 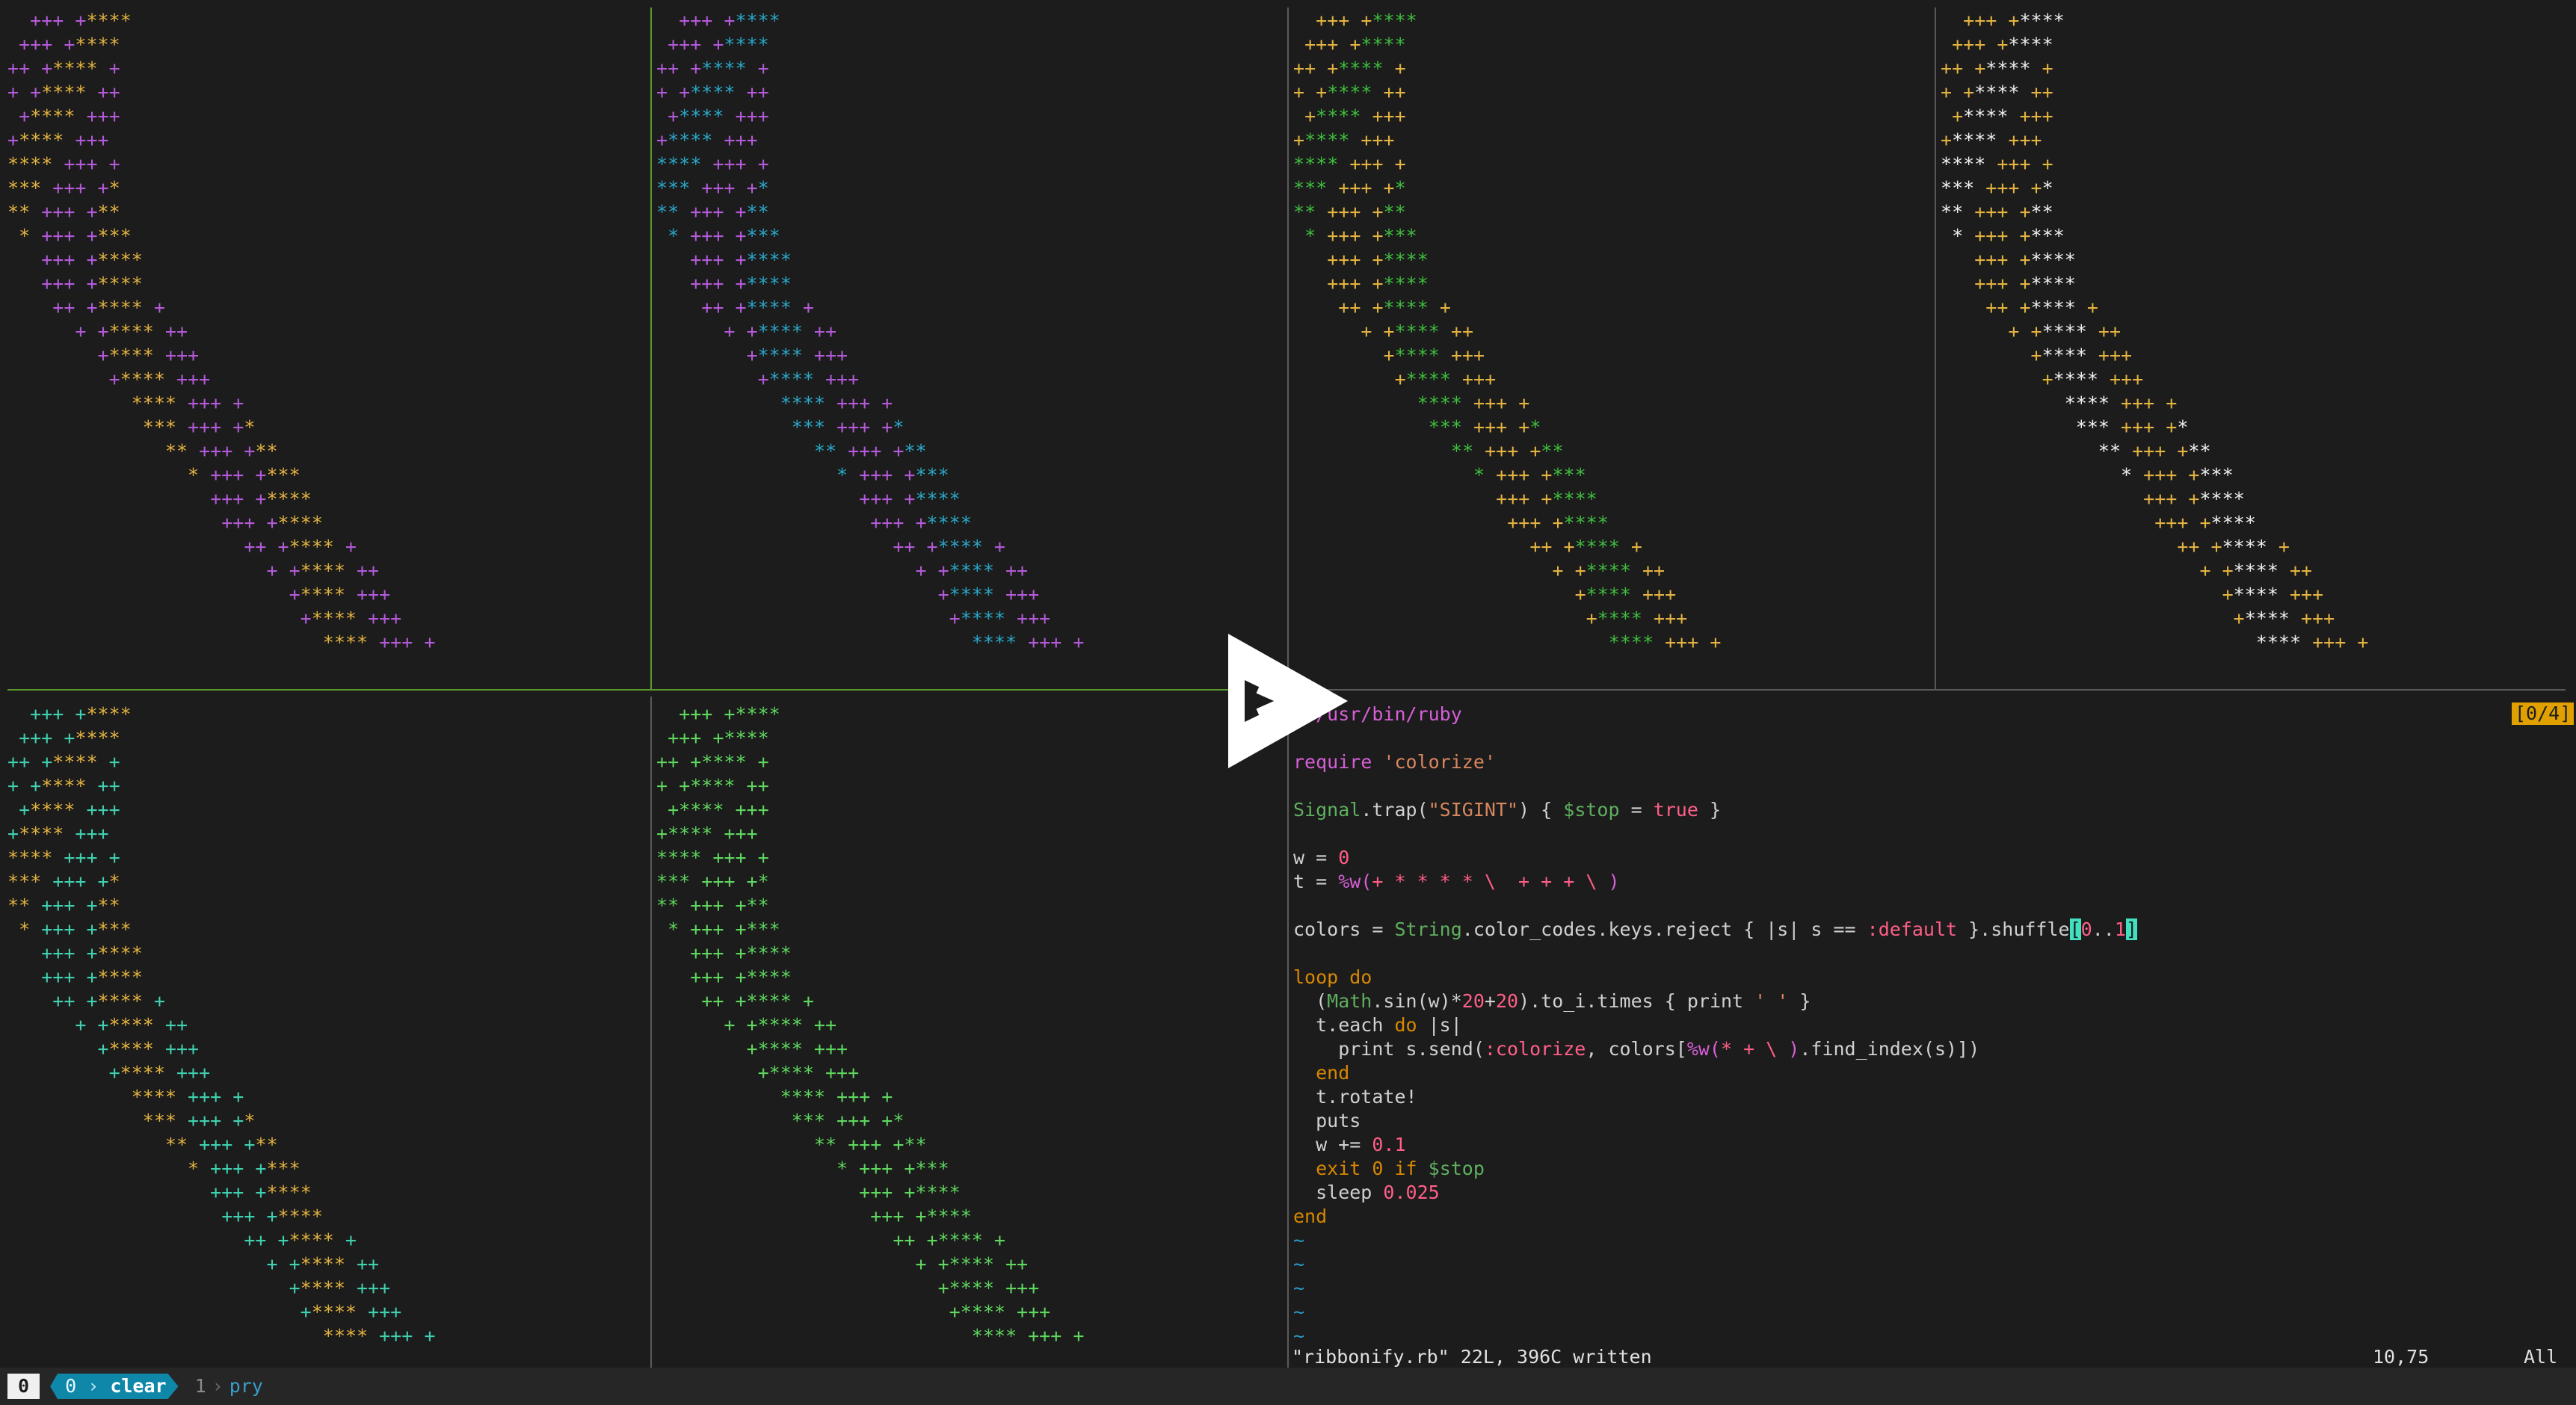 I want to click on vim-code-line: end, so click(x=1310, y=1216).